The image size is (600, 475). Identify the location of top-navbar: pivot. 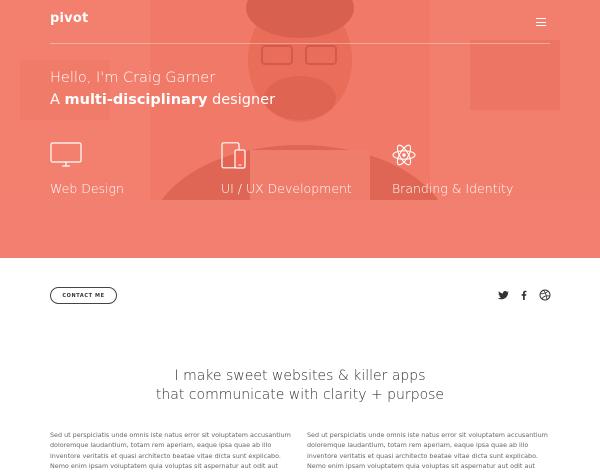
(300, 22).